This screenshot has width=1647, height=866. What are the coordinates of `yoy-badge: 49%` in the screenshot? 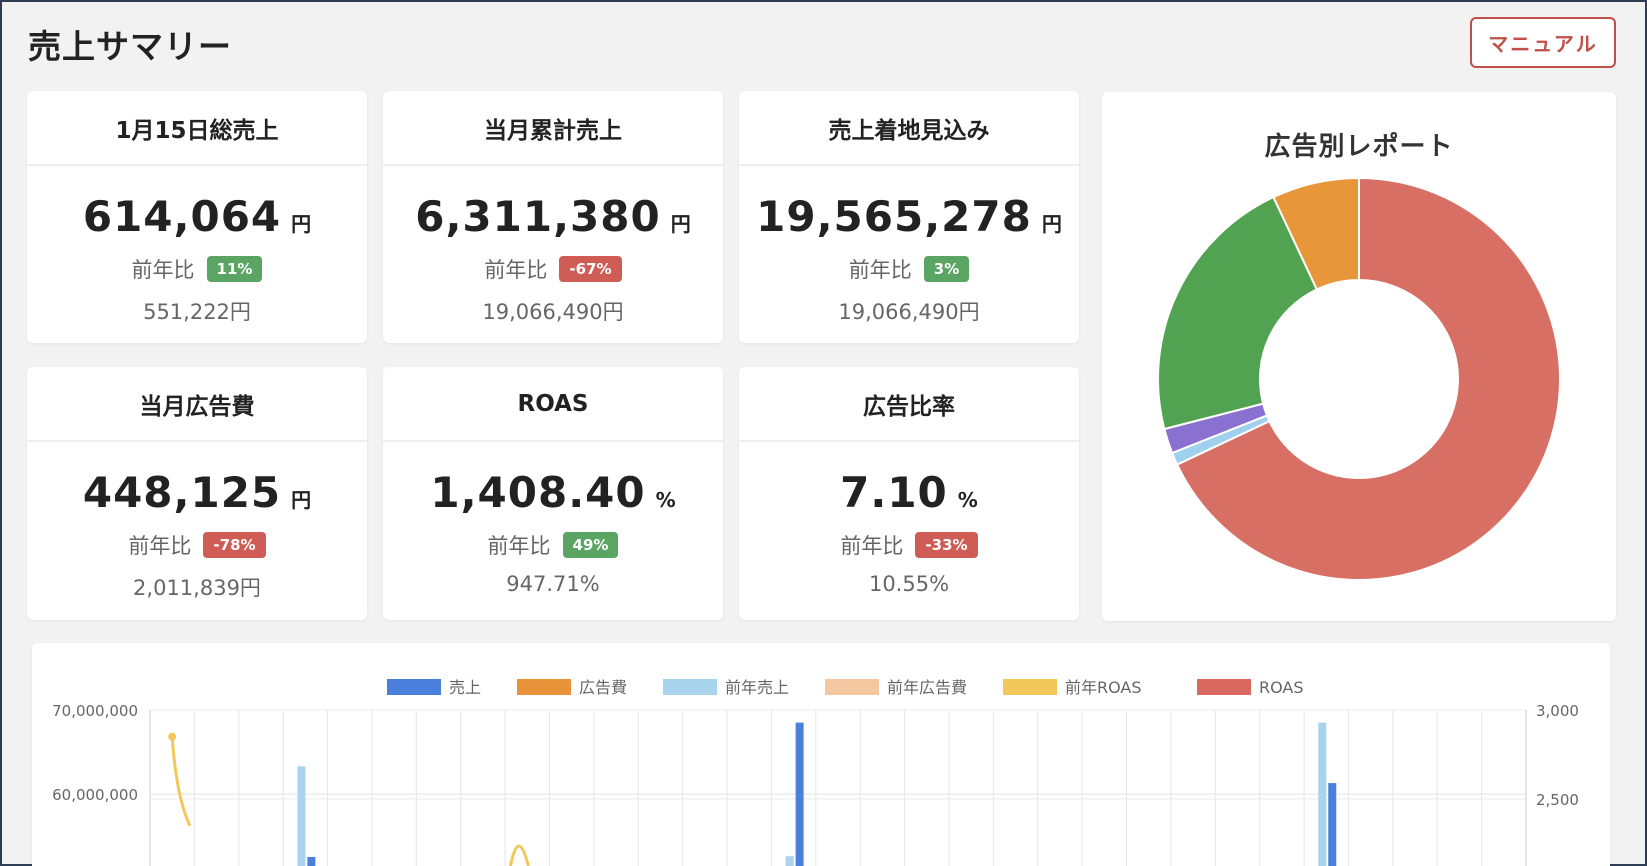 It's located at (590, 545).